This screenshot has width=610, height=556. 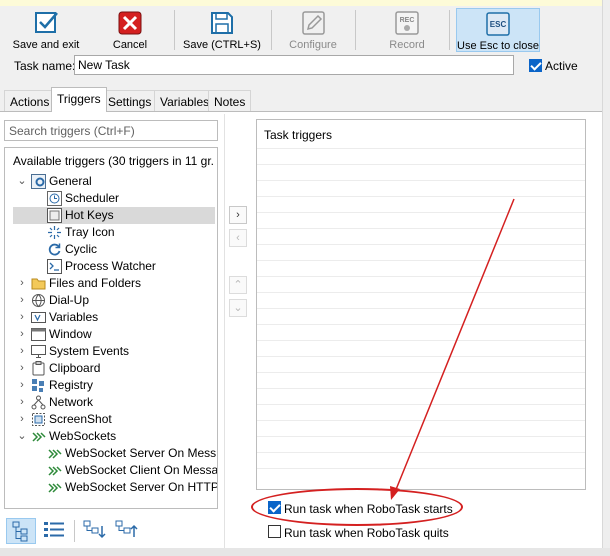 I want to click on tab-triggers: Triggers, so click(x=79, y=99).